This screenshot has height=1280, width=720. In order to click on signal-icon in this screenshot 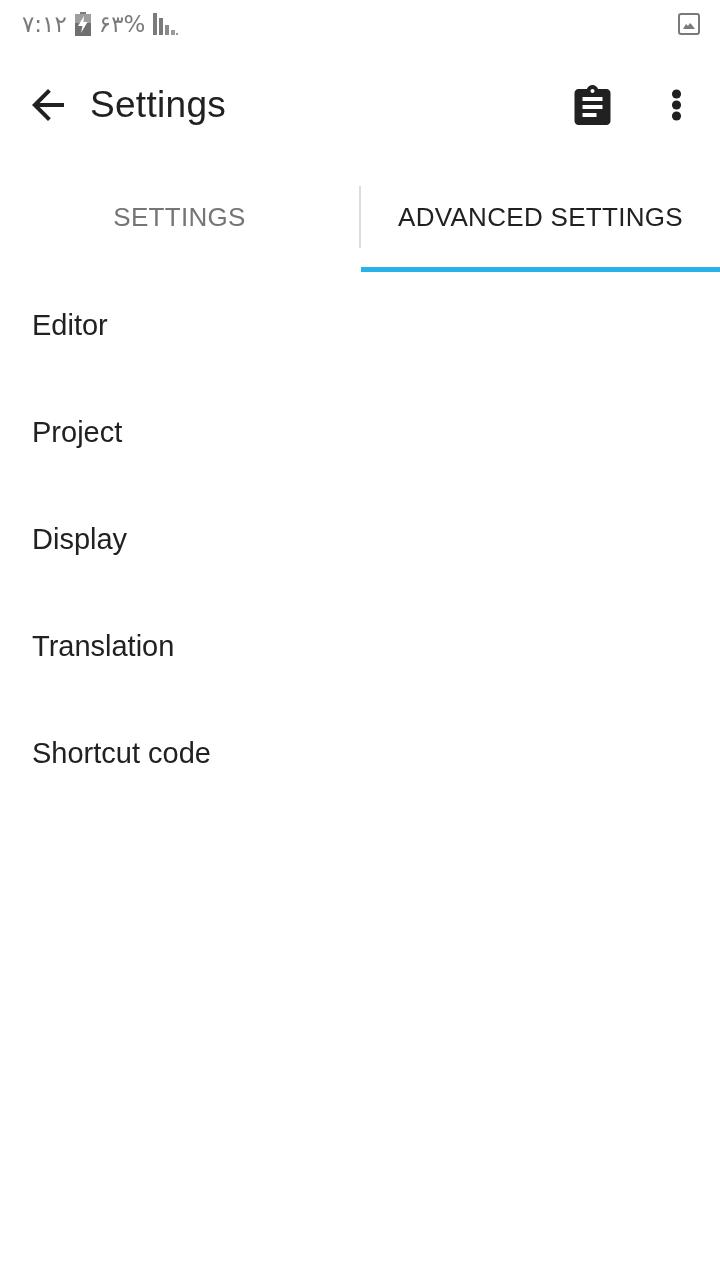, I will do `click(166, 24)`.